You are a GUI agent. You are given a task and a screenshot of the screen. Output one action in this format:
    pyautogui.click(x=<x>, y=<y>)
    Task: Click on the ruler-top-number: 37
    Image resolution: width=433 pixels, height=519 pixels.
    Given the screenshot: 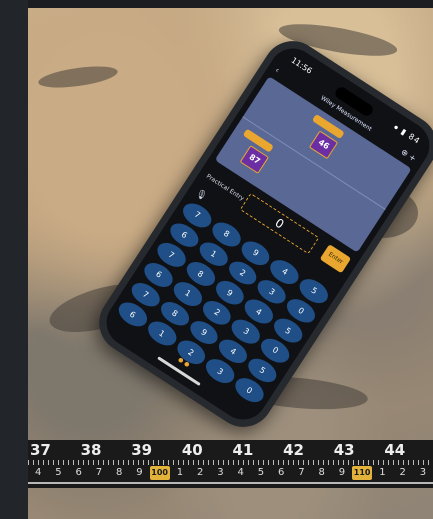 What is the action you would take?
    pyautogui.click(x=40, y=450)
    